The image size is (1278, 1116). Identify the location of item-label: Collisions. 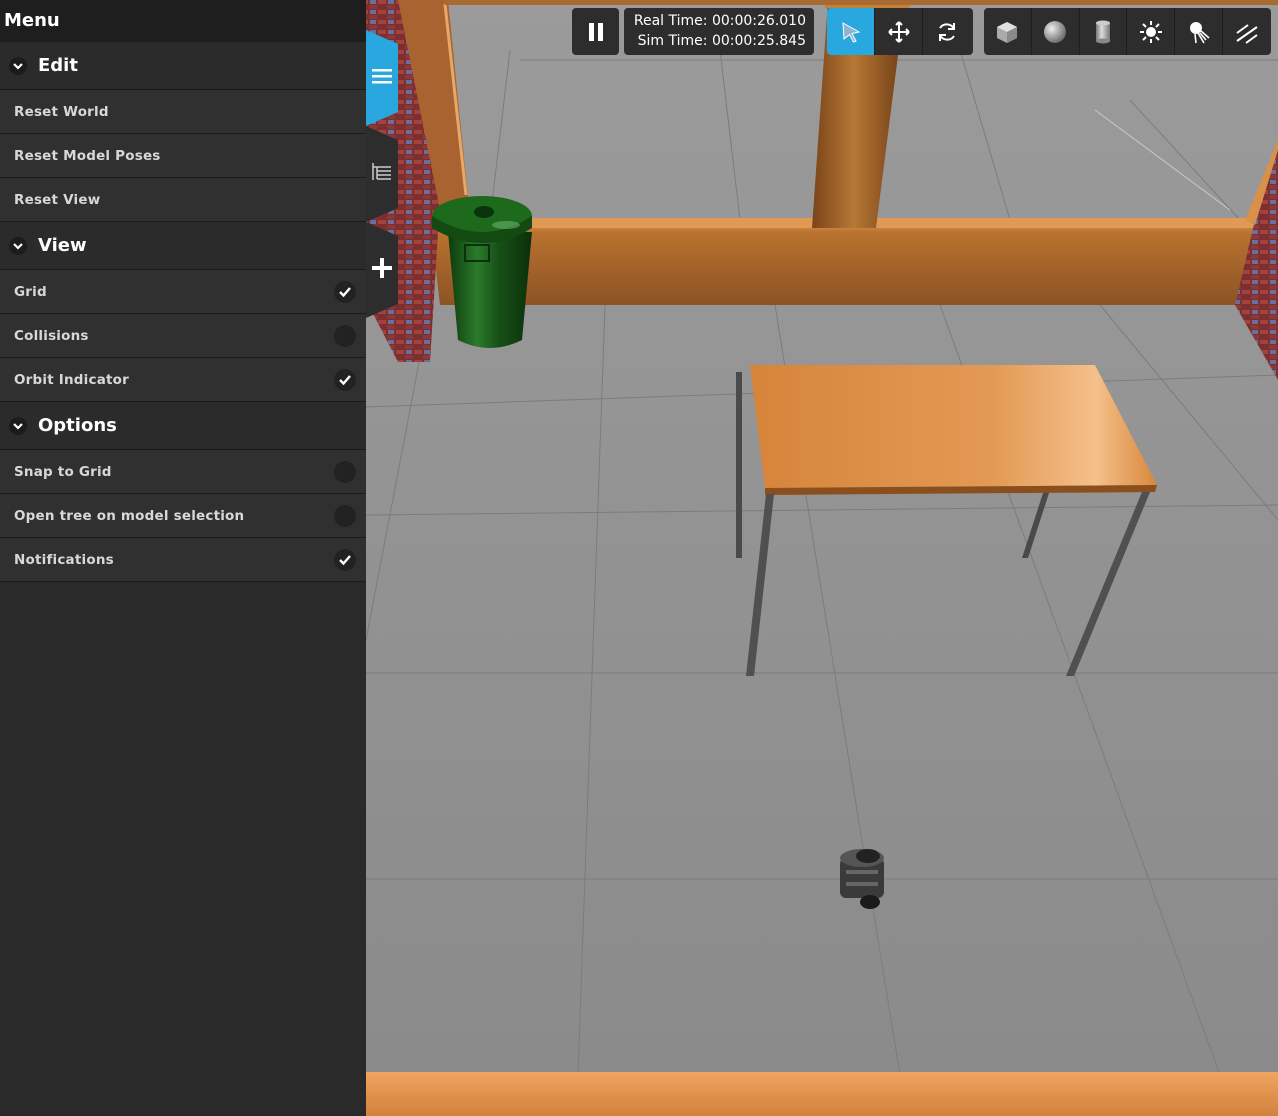
(51, 335).